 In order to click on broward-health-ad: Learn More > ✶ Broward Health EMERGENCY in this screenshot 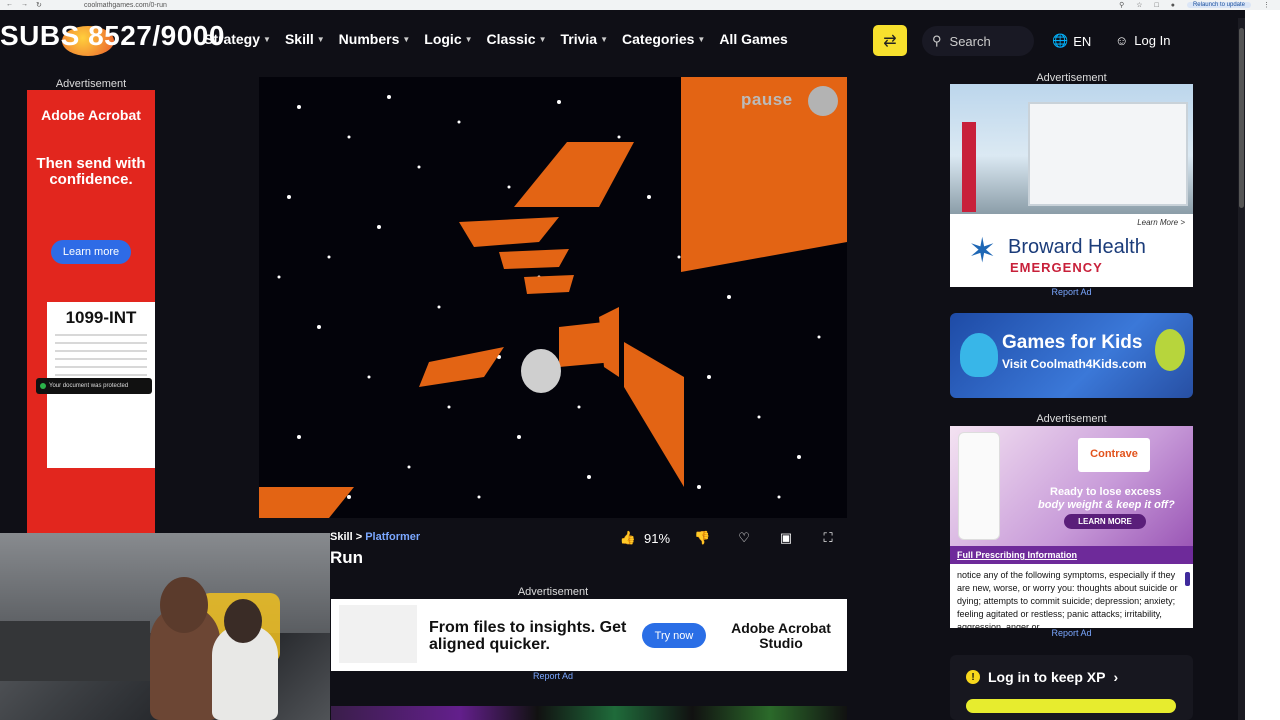, I will do `click(1071, 185)`.